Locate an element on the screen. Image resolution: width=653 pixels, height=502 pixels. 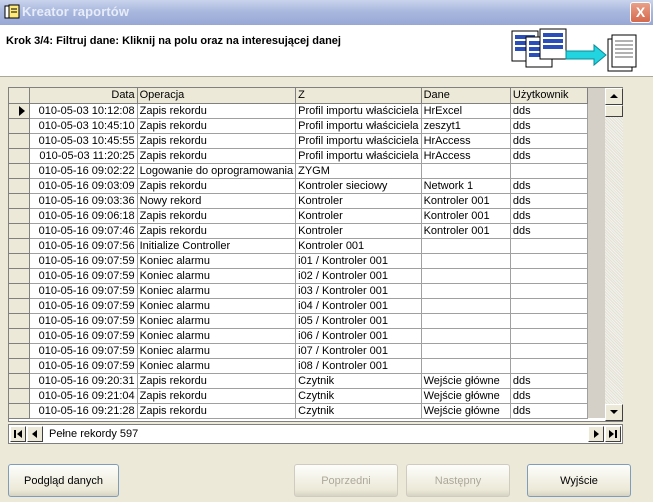
next-record-button is located at coordinates (596, 434).